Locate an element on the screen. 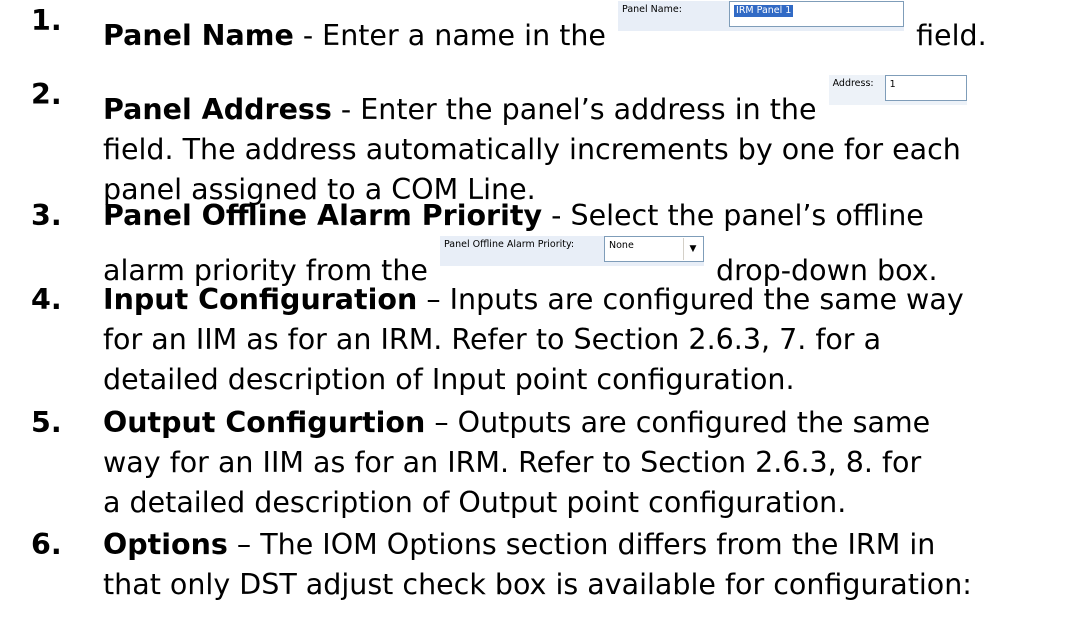 This screenshot has height=641, width=1072. address-field-image: Address: 1 is located at coordinates (897, 90).